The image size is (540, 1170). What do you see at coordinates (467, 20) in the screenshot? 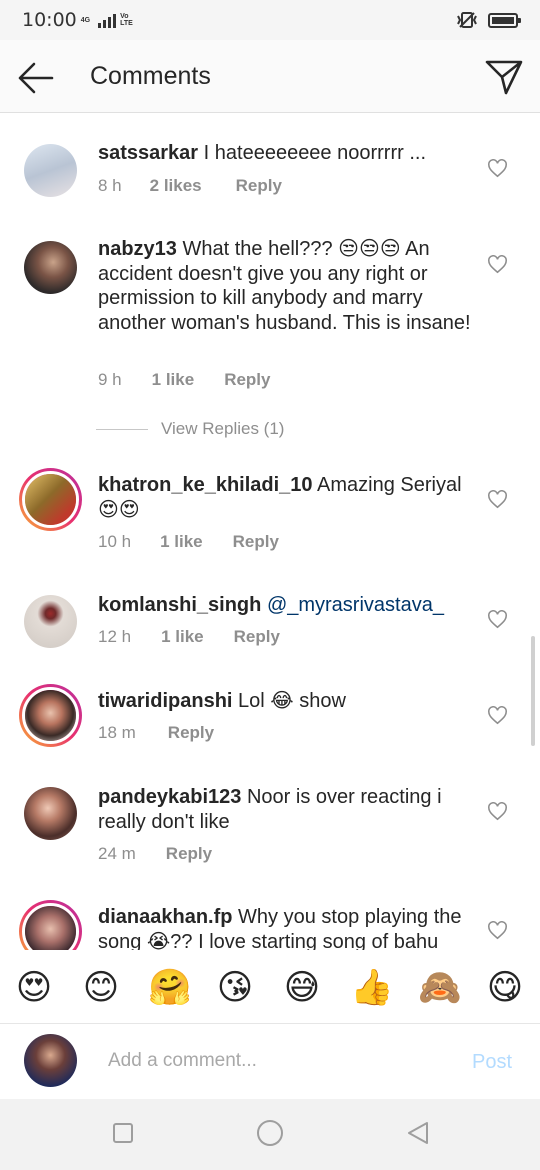
I see `vibrate-icon` at bounding box center [467, 20].